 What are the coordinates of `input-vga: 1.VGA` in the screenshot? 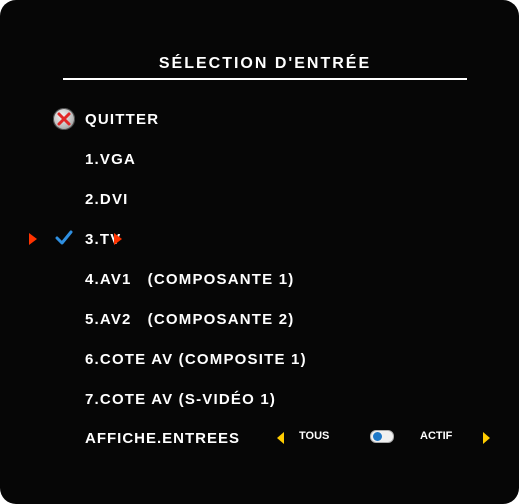 It's located at (110, 159).